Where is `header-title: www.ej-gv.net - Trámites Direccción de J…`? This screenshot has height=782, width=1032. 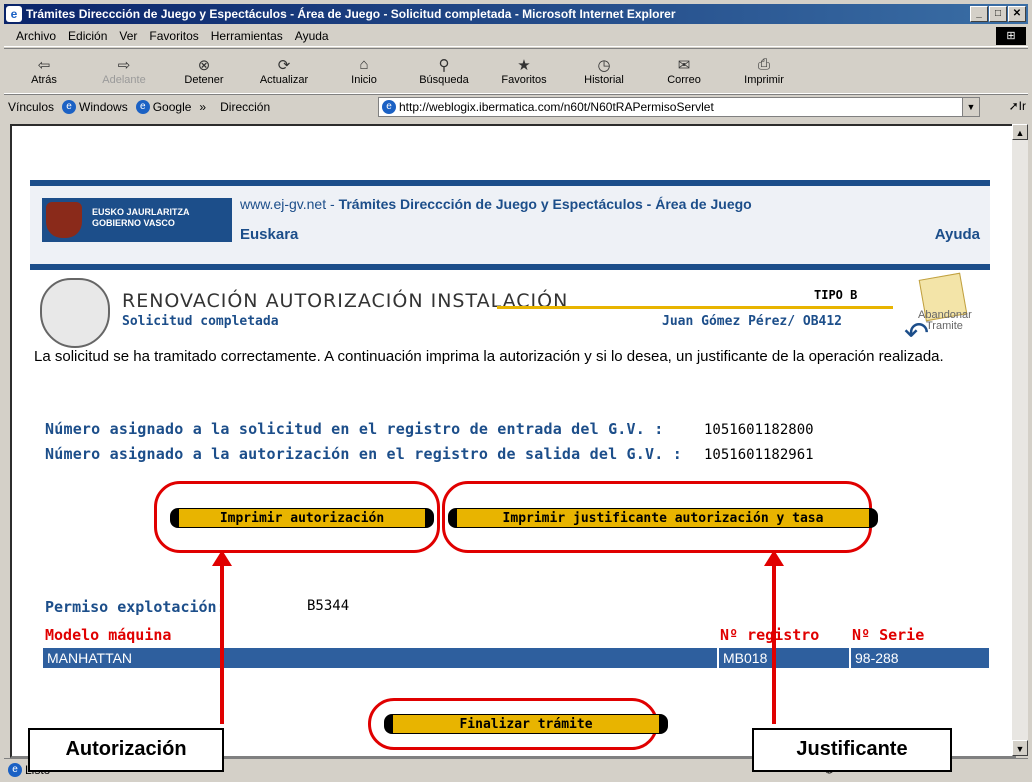 header-title: www.ej-gv.net - Trámites Direccción de J… is located at coordinates (496, 204).